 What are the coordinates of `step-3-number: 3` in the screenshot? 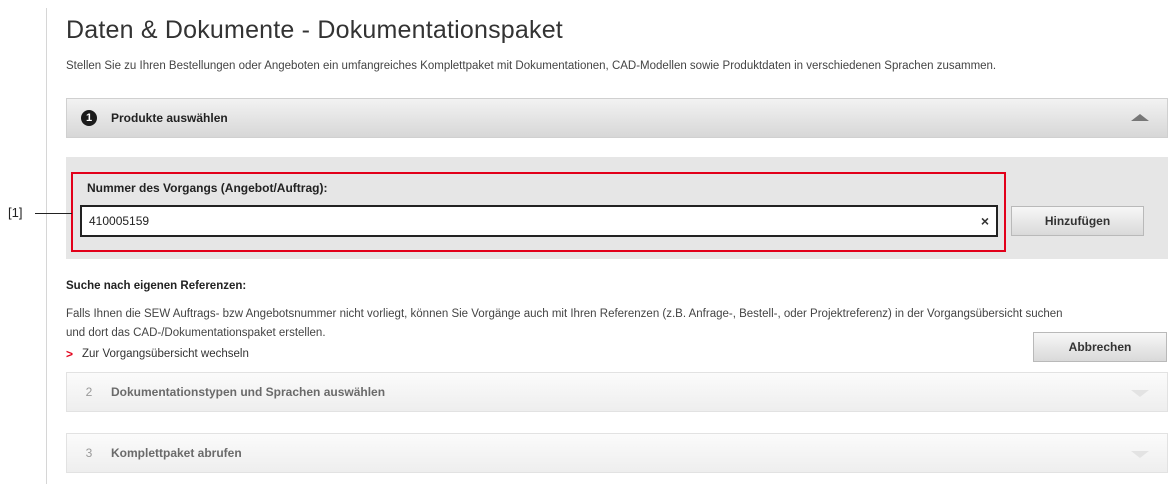 It's located at (89, 453).